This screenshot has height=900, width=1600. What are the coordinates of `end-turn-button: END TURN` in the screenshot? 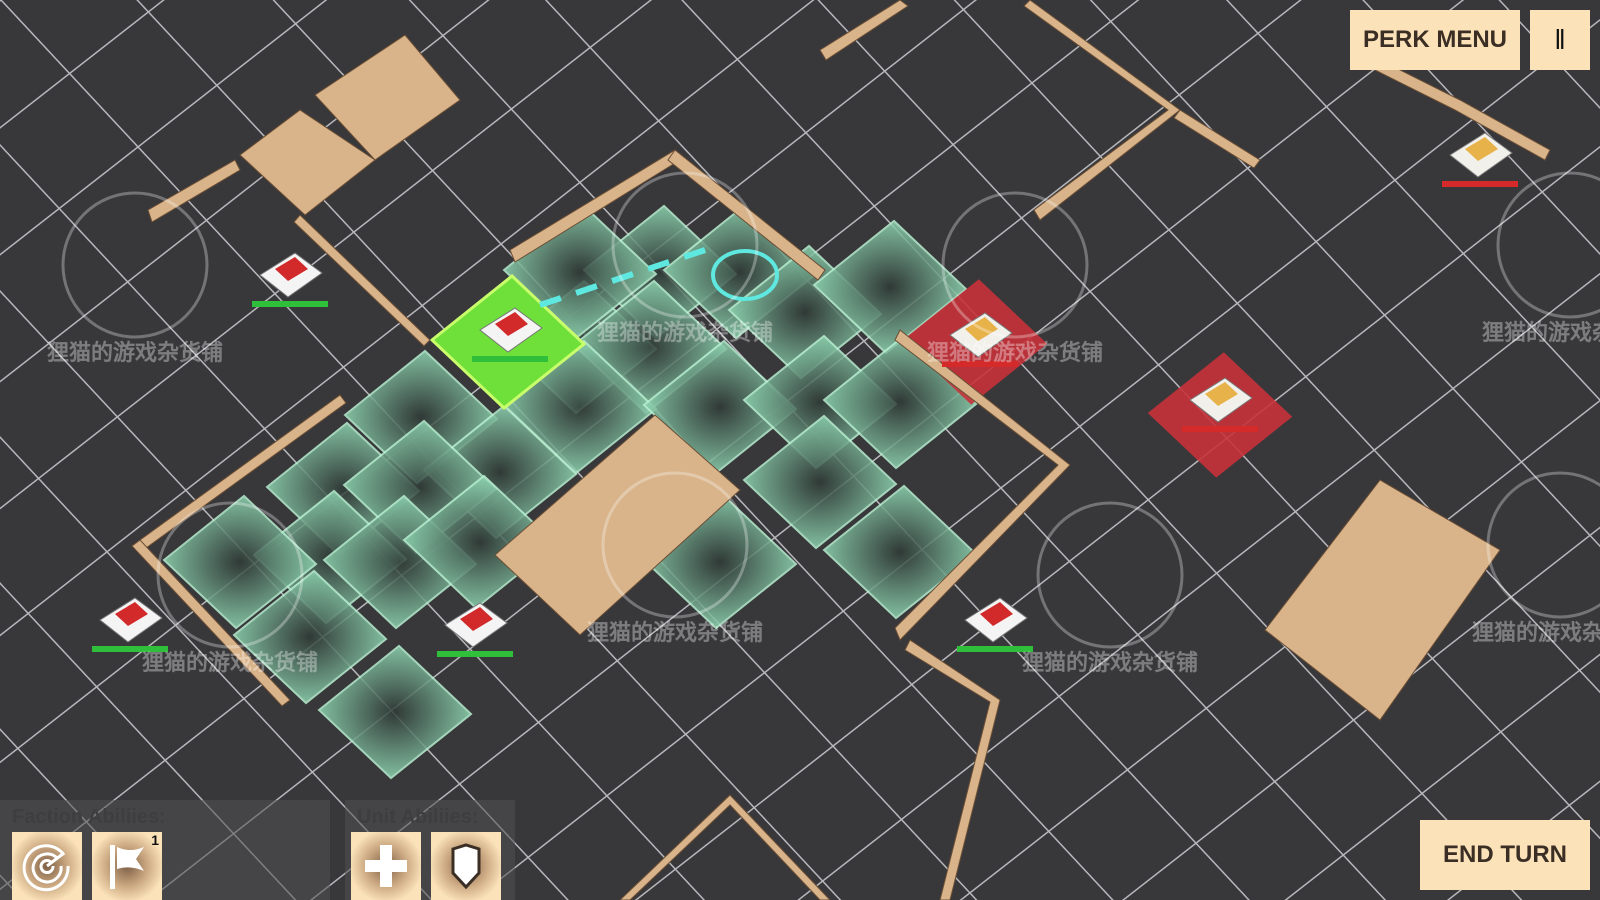 It's located at (1505, 855).